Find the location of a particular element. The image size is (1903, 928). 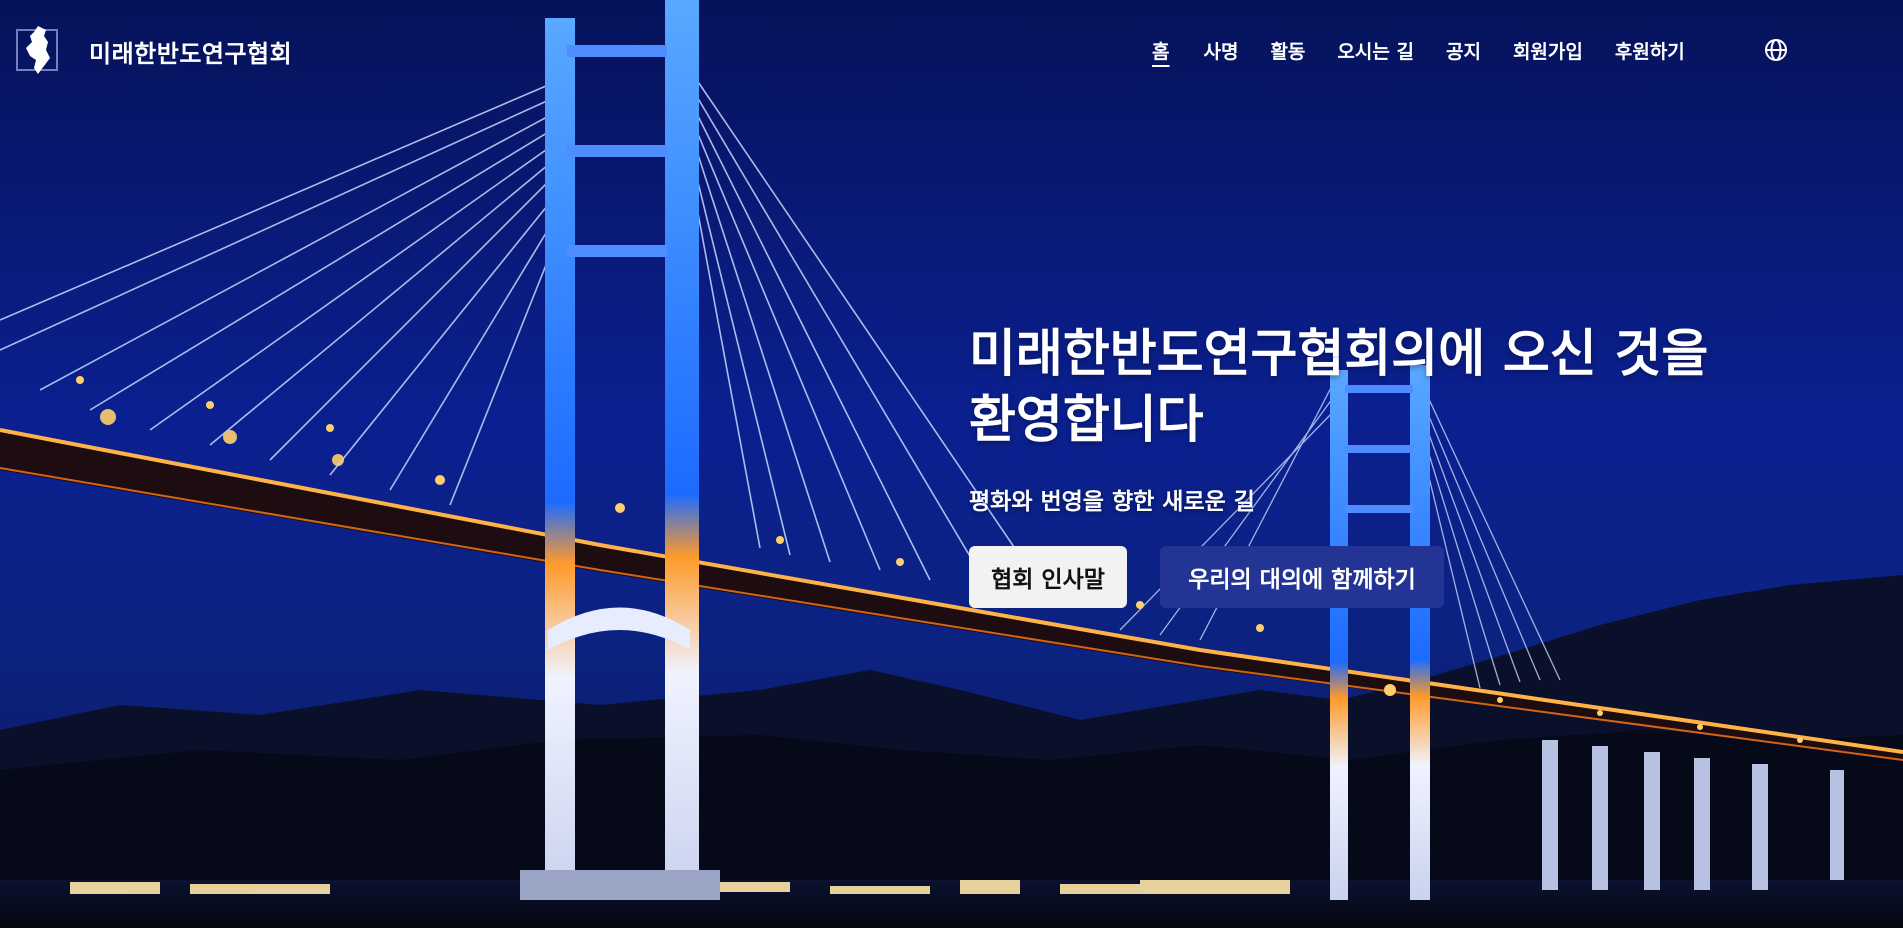

hero-buttons: 협회 인사말 우리의 대의에 함께하기 is located at coordinates (1369, 577).